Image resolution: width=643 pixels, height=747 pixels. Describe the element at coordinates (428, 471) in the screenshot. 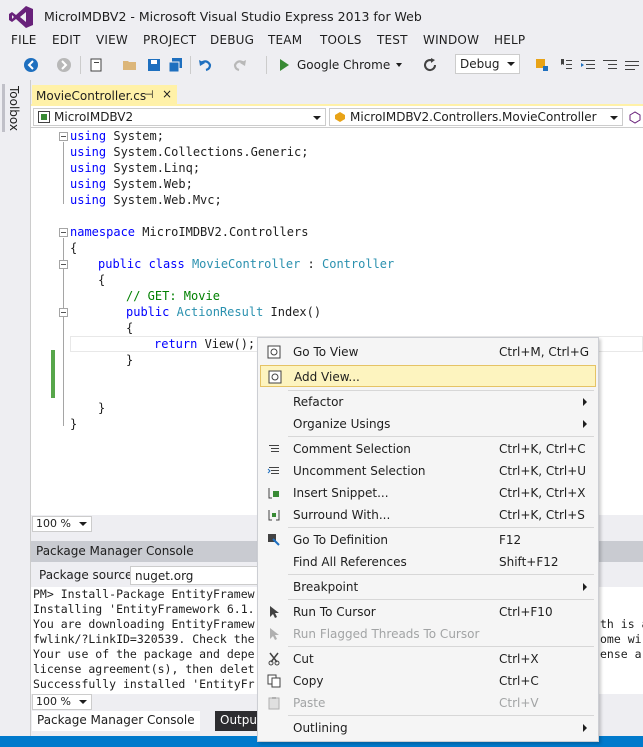

I see `menu-item-uncomment-selection: Uncomment Selection Ctrl+K, Ctrl+U` at that location.